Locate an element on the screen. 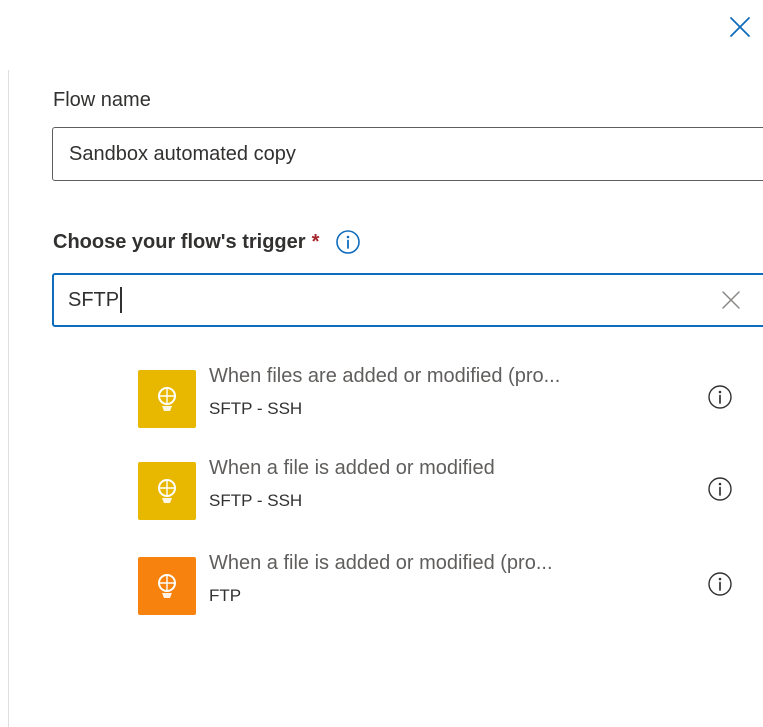 This screenshot has width=763, height=727. trigger-search-value: SFTP is located at coordinates (94, 299).